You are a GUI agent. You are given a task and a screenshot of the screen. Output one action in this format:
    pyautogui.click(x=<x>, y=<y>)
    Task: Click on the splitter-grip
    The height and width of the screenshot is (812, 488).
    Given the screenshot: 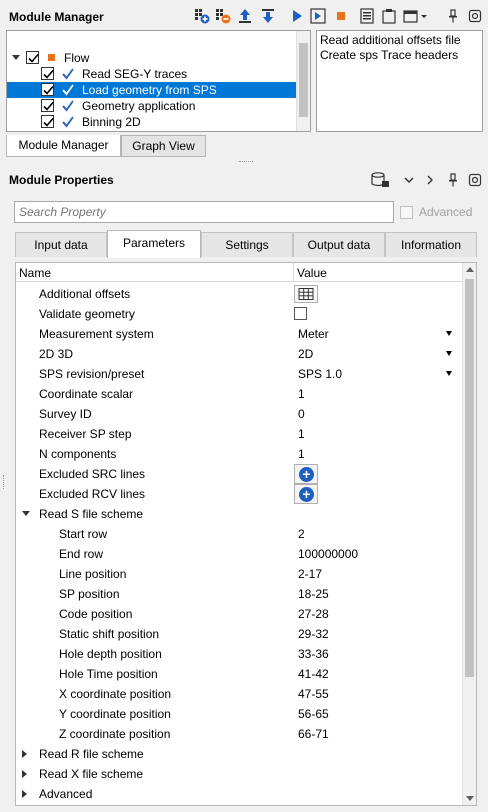 What is the action you would take?
    pyautogui.click(x=246, y=162)
    